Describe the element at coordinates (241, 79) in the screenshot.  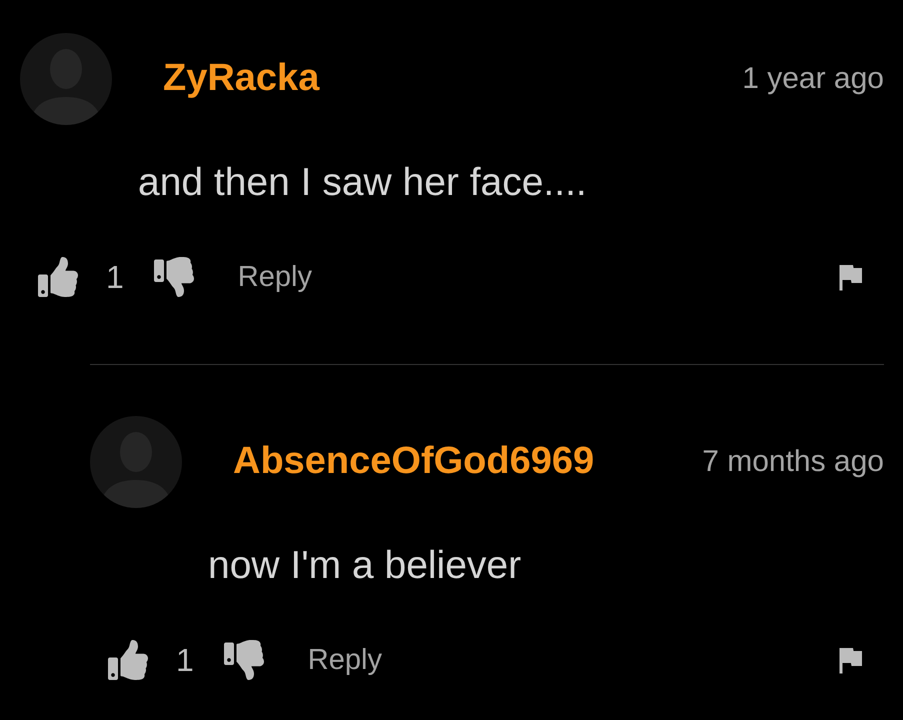
I see `username-link: ZyRacka` at that location.